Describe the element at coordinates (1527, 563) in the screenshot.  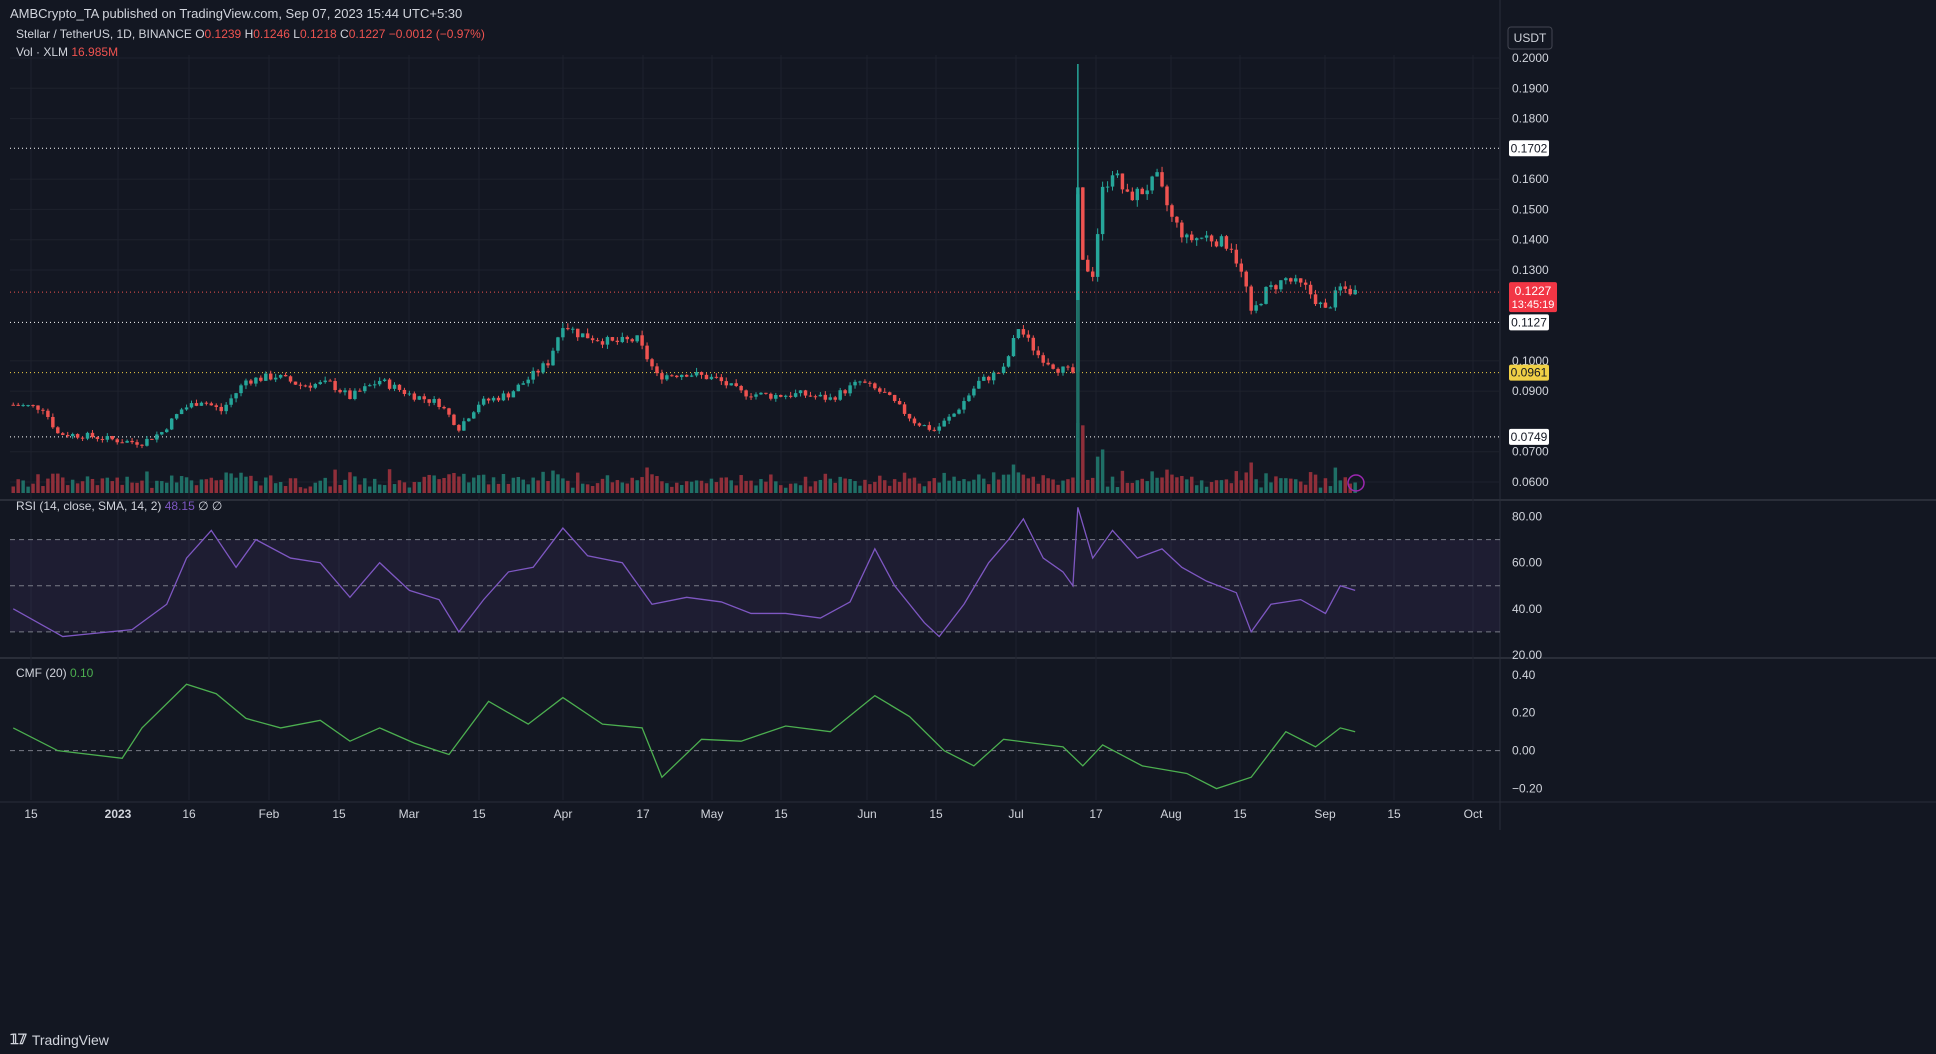
I see `rsi-tick-label: 60.00` at that location.